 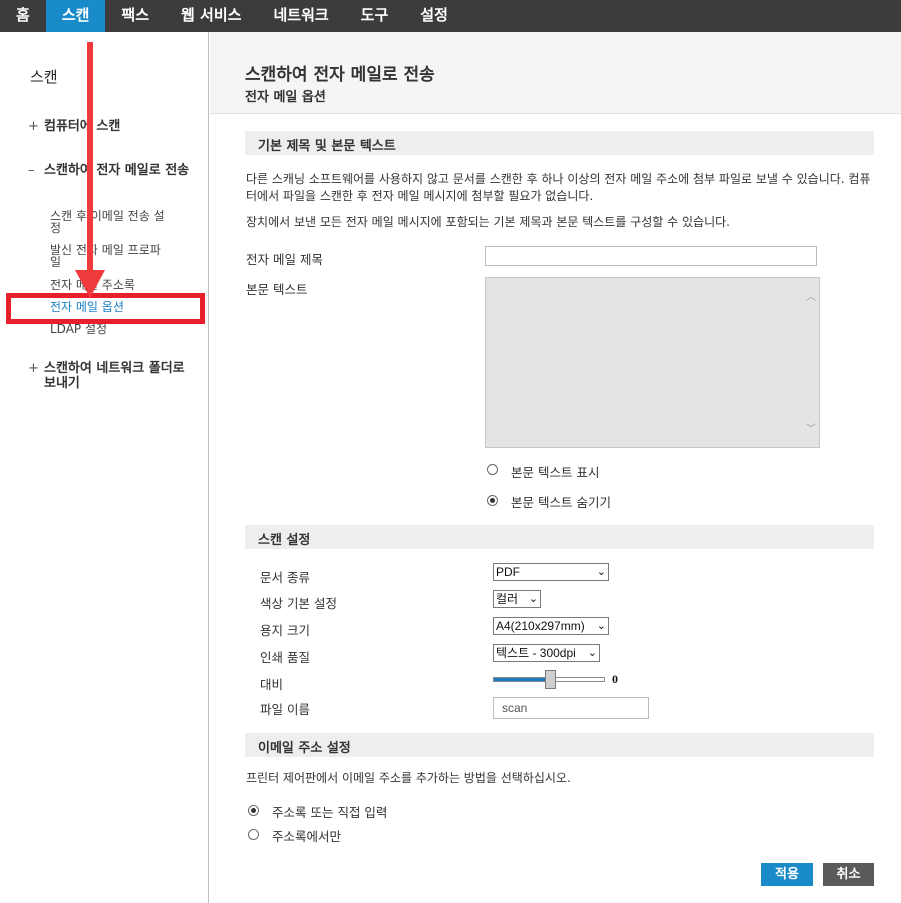 What do you see at coordinates (285, 97) in the screenshot?
I see `page-subtitle: 전자 메일 옵션` at bounding box center [285, 97].